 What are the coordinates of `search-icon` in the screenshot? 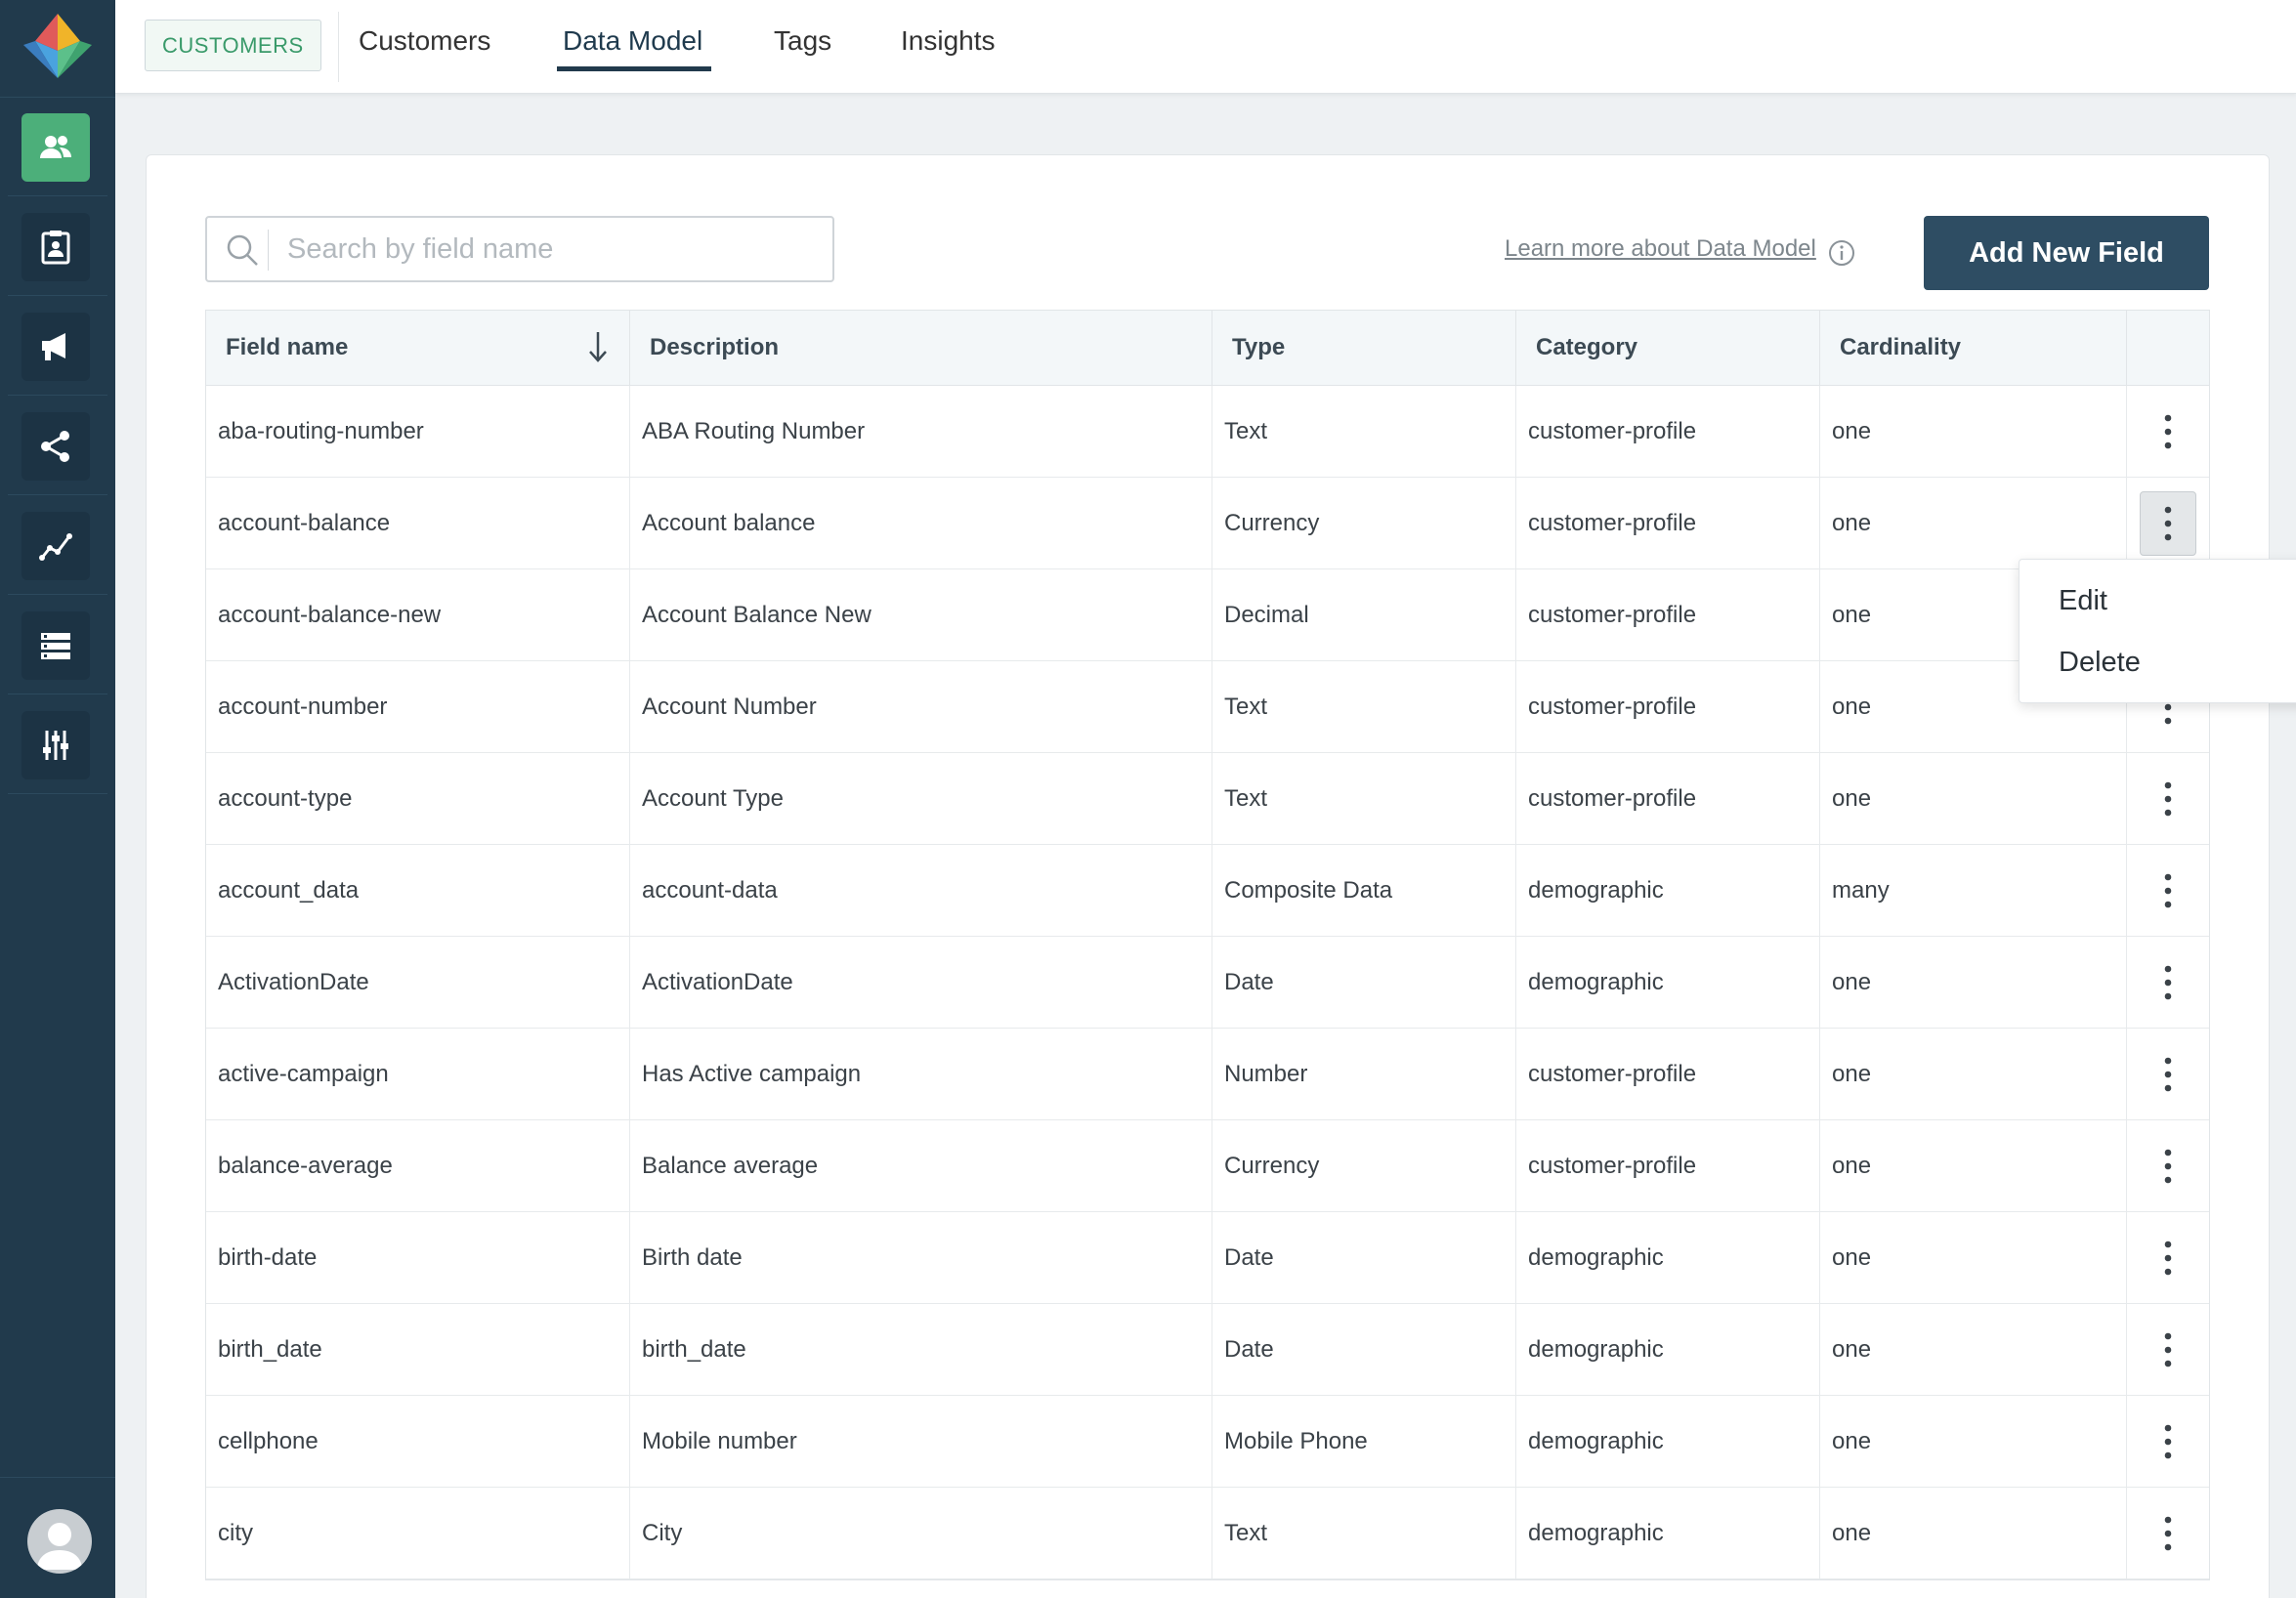 It's located at (242, 250).